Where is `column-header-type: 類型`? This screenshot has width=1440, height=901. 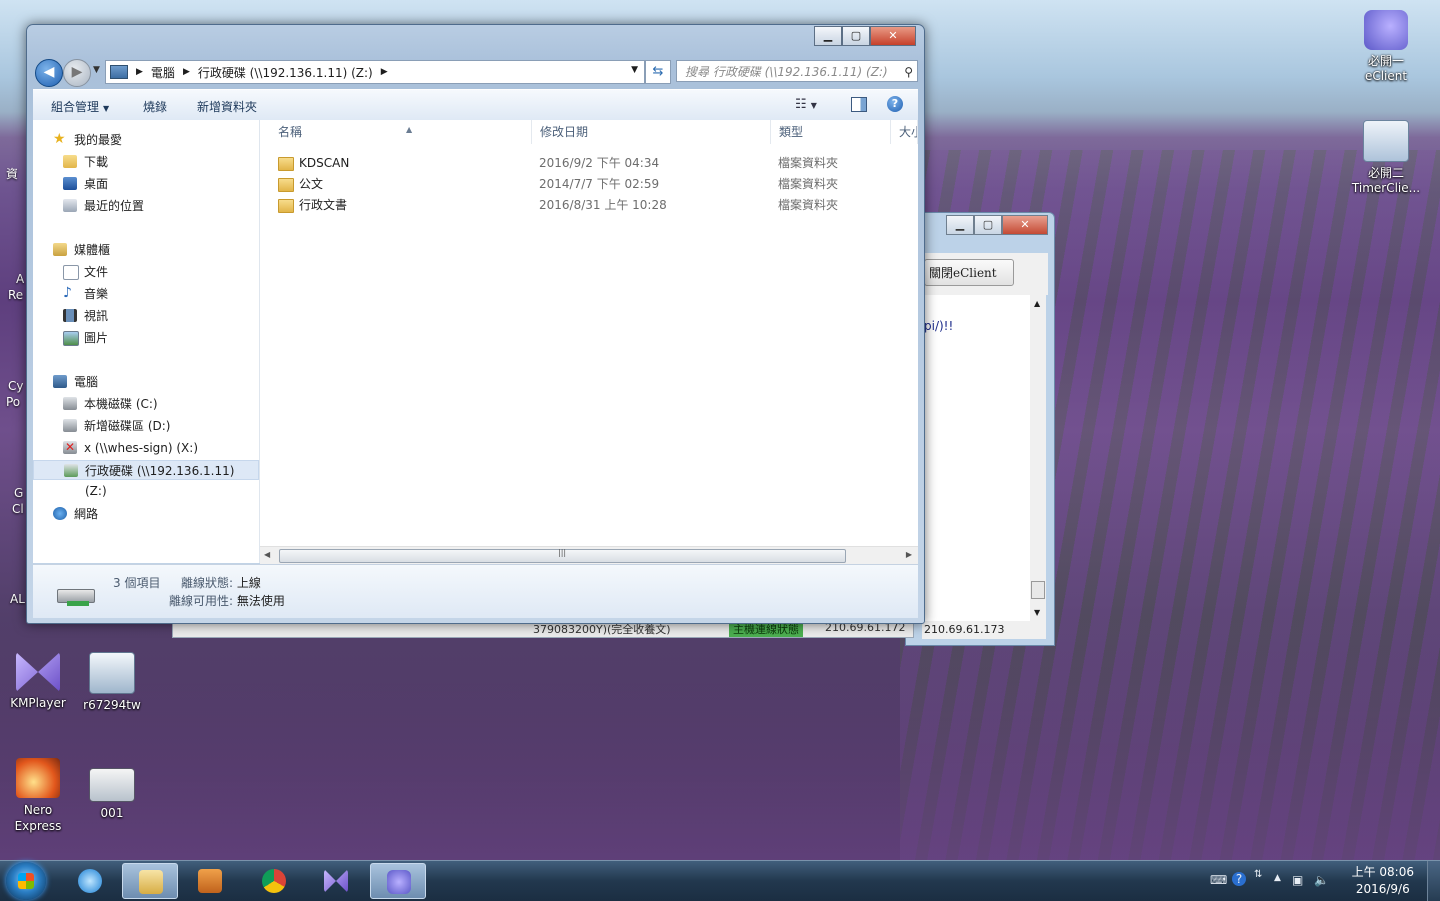 column-header-type: 類型 is located at coordinates (831, 132).